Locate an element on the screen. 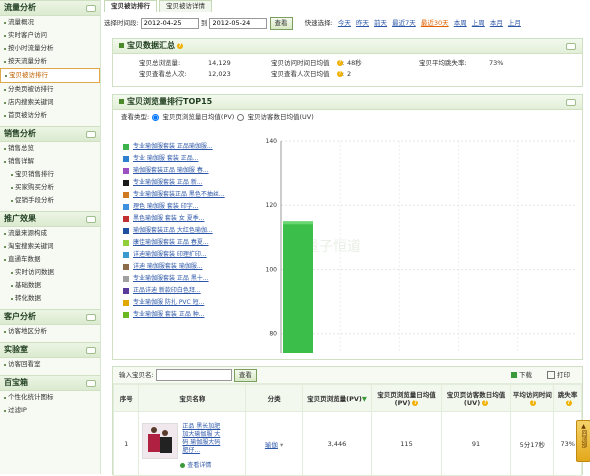 The width and height of the screenshot is (590, 476). sidebar-section-sales: 销售分析 is located at coordinates (50, 134).